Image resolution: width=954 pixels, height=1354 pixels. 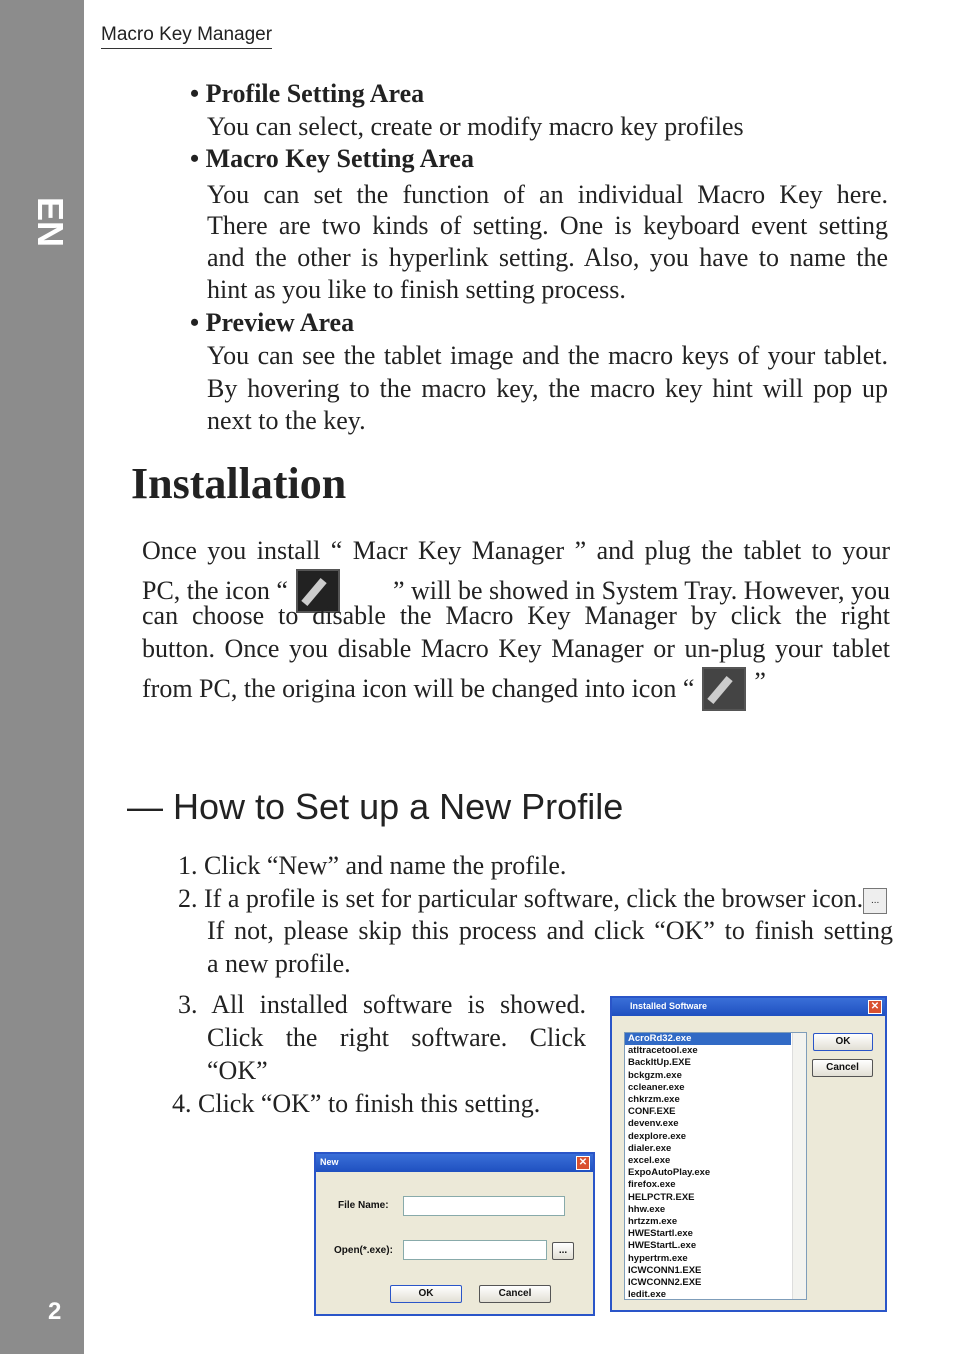 What do you see at coordinates (715, 1198) in the screenshot?
I see `software-item: HELPCTR.EXE` at bounding box center [715, 1198].